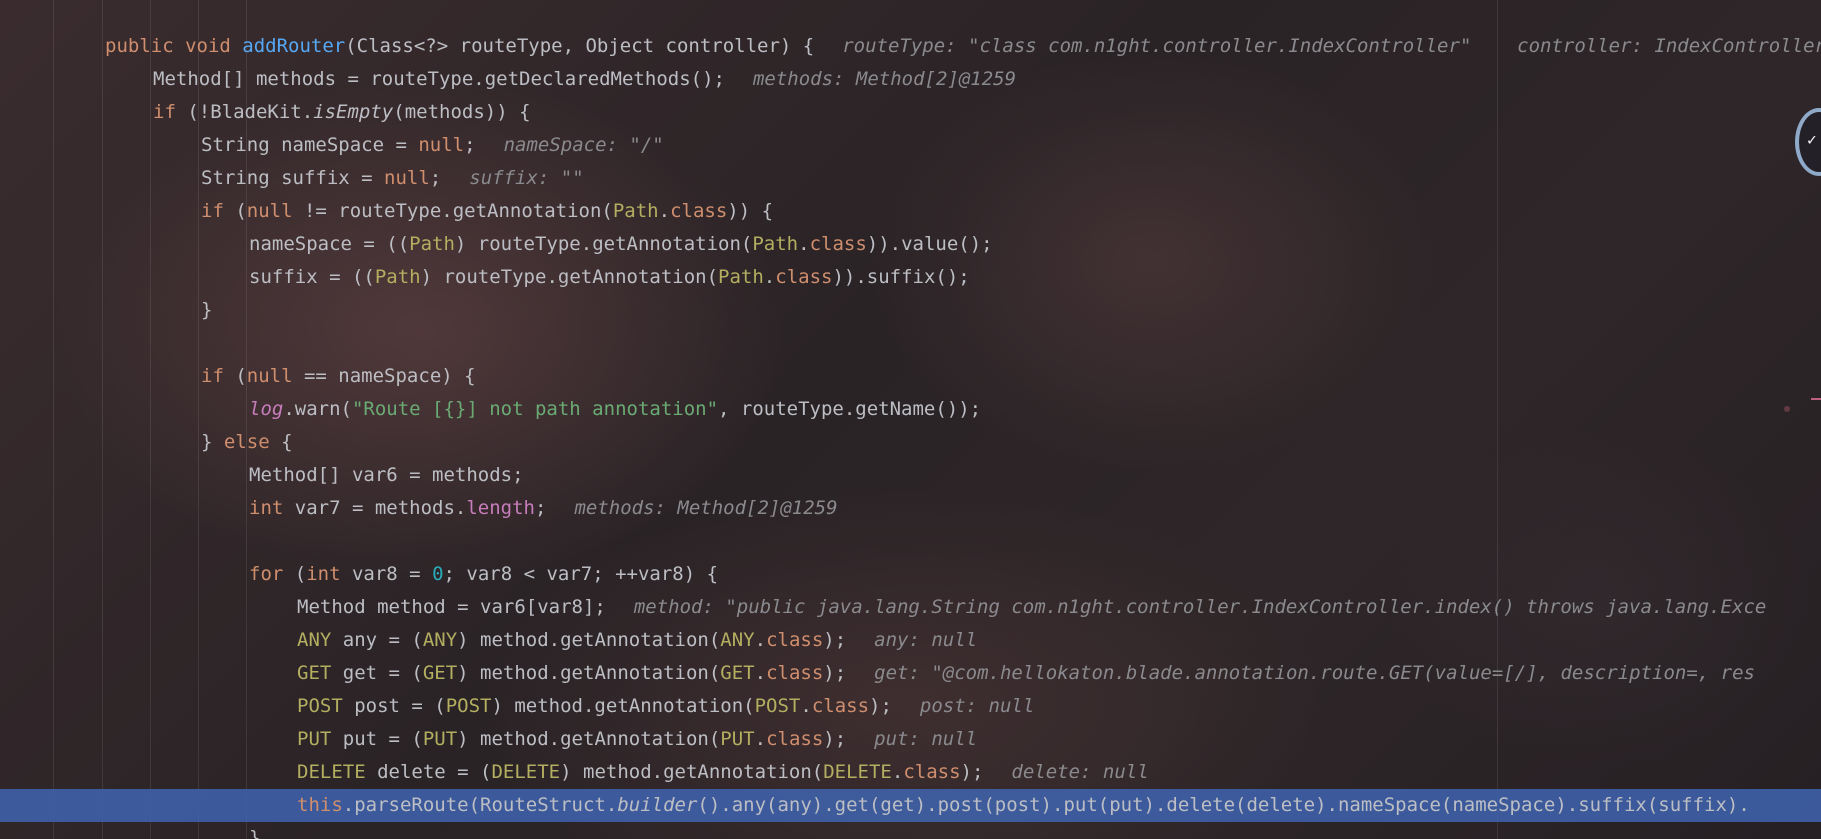 This screenshot has width=1821, height=839. Describe the element at coordinates (250, 112) in the screenshot. I see `code-token: (!BladeKit.` at that location.